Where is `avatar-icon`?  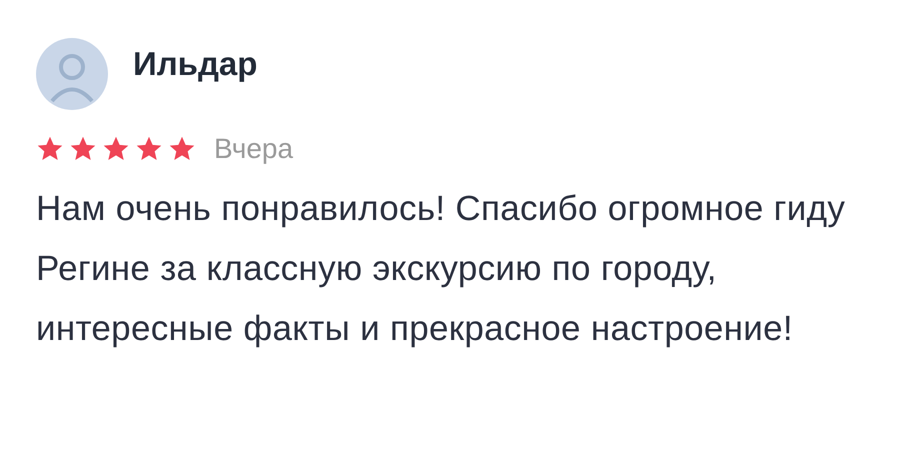
avatar-icon is located at coordinates (72, 74).